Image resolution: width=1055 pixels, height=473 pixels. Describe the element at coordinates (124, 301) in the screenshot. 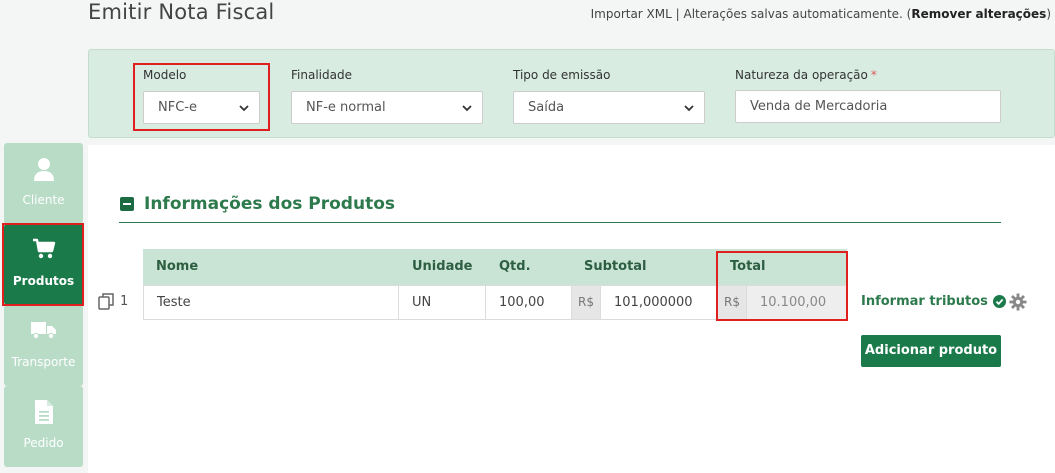

I see `row-number: 1` at that location.